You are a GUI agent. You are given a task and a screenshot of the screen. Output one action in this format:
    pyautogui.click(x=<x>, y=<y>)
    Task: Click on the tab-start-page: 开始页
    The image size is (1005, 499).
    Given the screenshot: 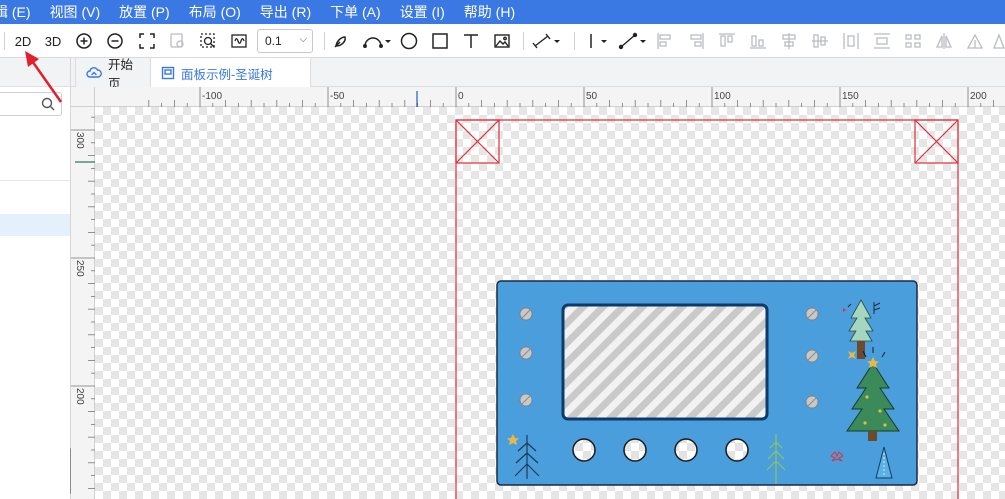 What is the action you would take?
    pyautogui.click(x=113, y=74)
    